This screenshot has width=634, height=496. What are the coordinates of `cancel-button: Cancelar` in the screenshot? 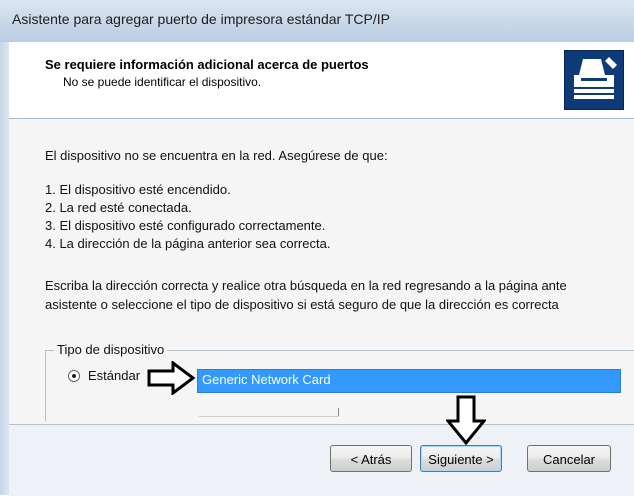 It's located at (569, 458).